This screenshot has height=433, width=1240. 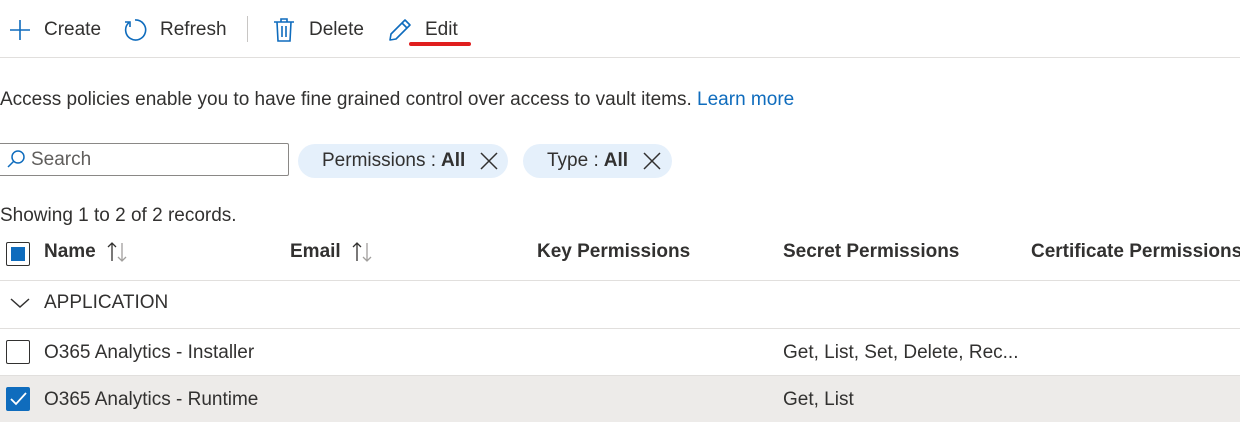 I want to click on column-header-name: Name, so click(x=87, y=252).